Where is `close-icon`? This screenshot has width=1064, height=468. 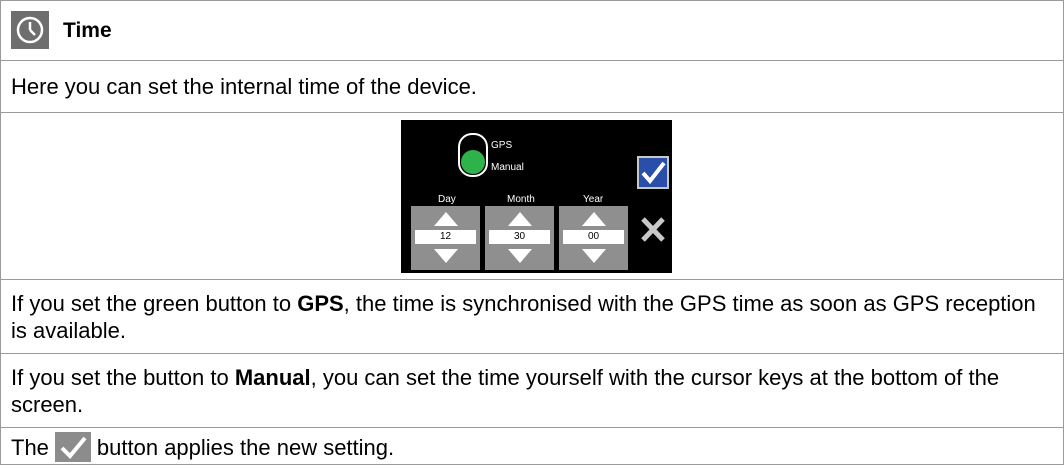
close-icon is located at coordinates (653, 229).